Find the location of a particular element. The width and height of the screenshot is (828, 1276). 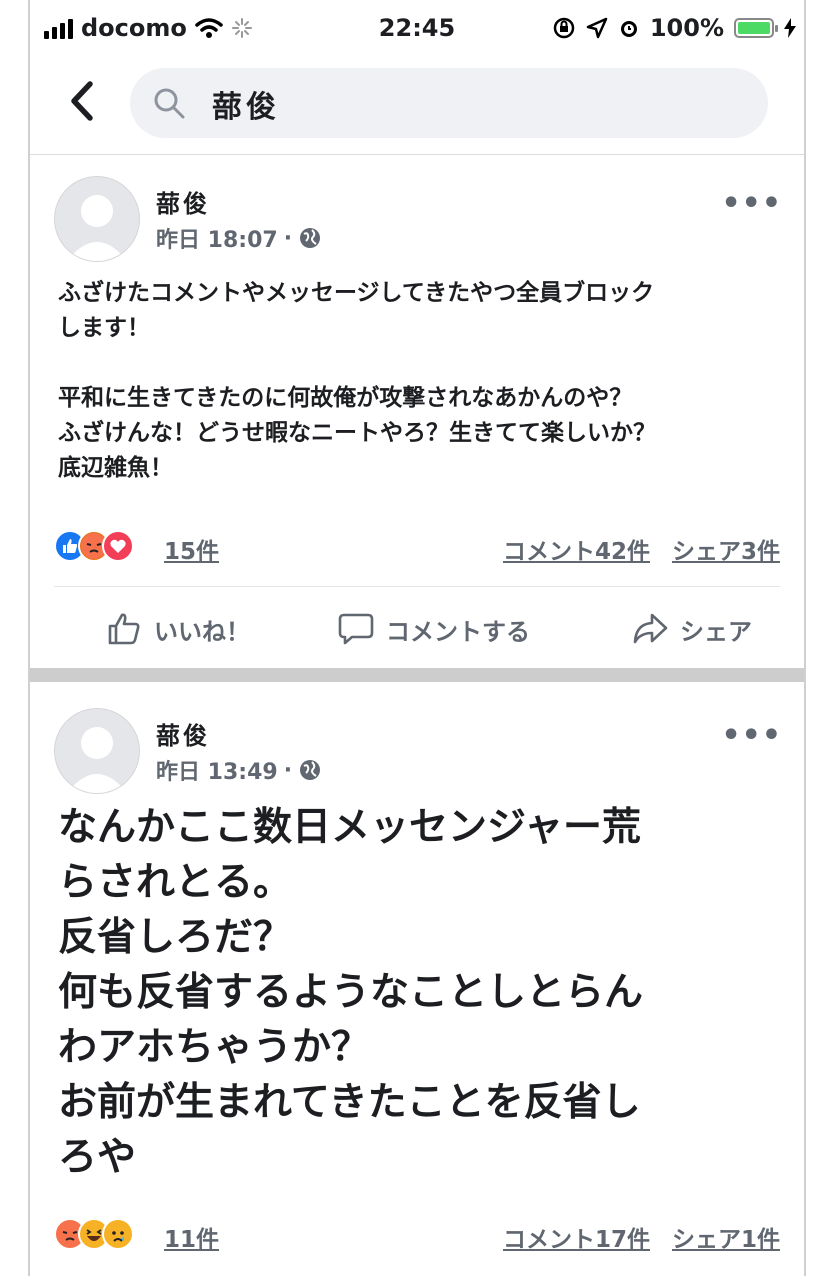

reaction-count: 15件 is located at coordinates (191, 549).